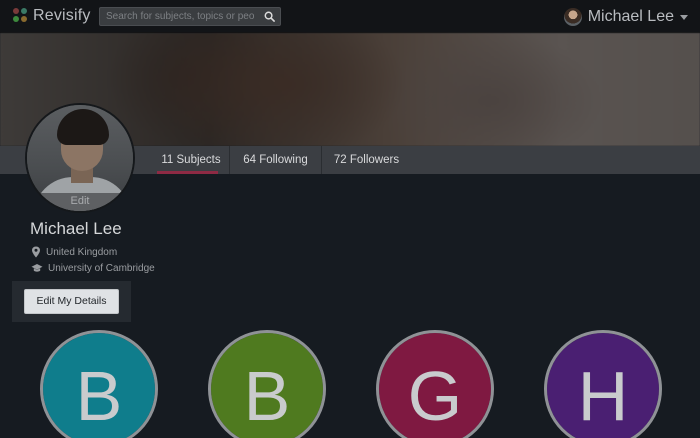  What do you see at coordinates (603, 396) in the screenshot?
I see `subject-letter: H` at bounding box center [603, 396].